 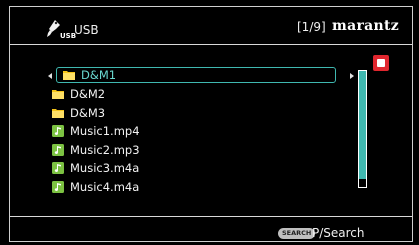 I want to click on stop-icon, so click(x=381, y=63).